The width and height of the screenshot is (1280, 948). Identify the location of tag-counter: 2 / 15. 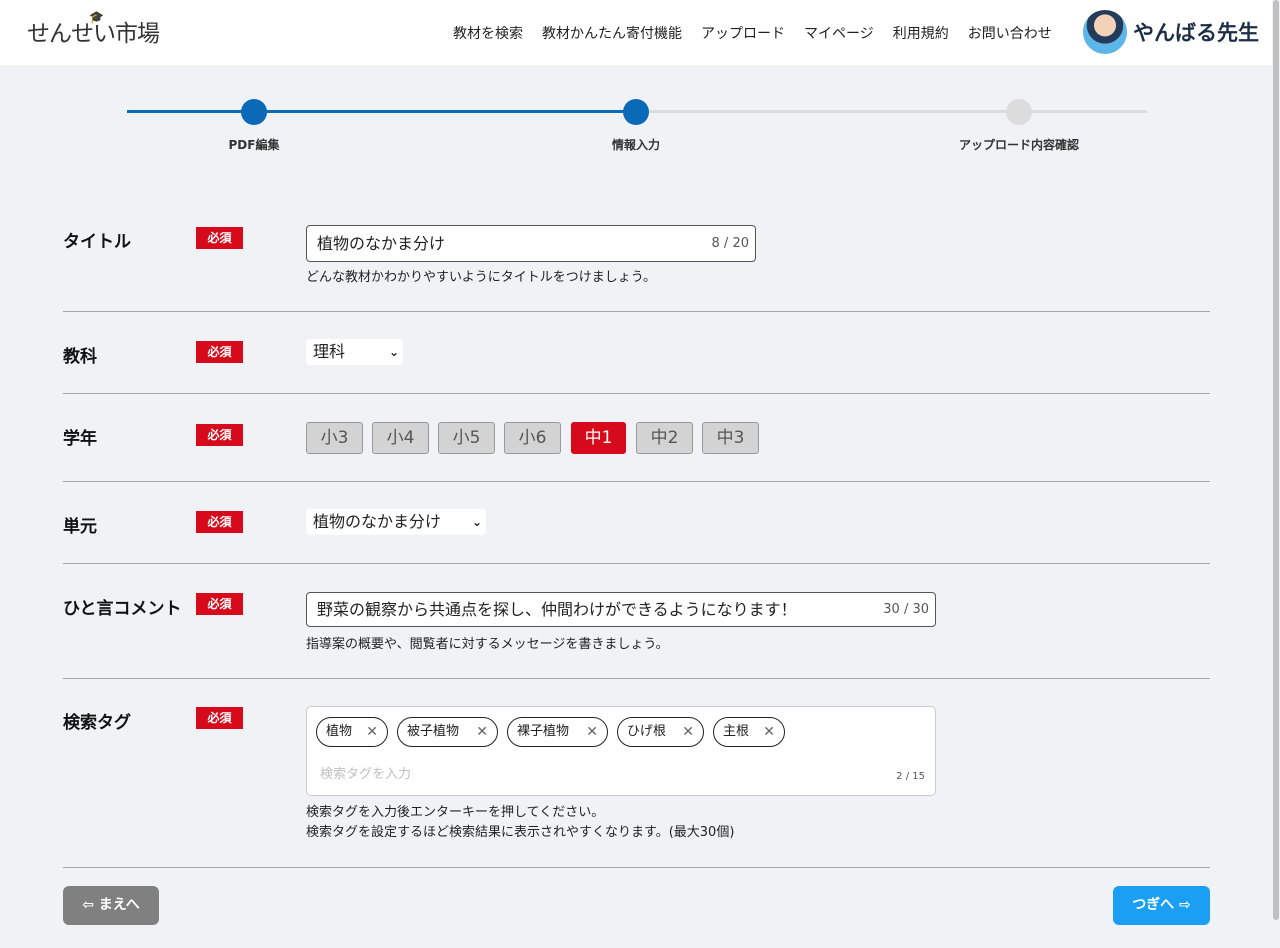
(910, 776).